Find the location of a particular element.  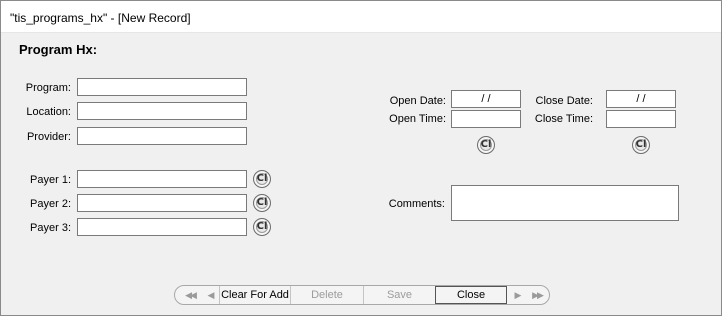

close-time-field is located at coordinates (641, 119).